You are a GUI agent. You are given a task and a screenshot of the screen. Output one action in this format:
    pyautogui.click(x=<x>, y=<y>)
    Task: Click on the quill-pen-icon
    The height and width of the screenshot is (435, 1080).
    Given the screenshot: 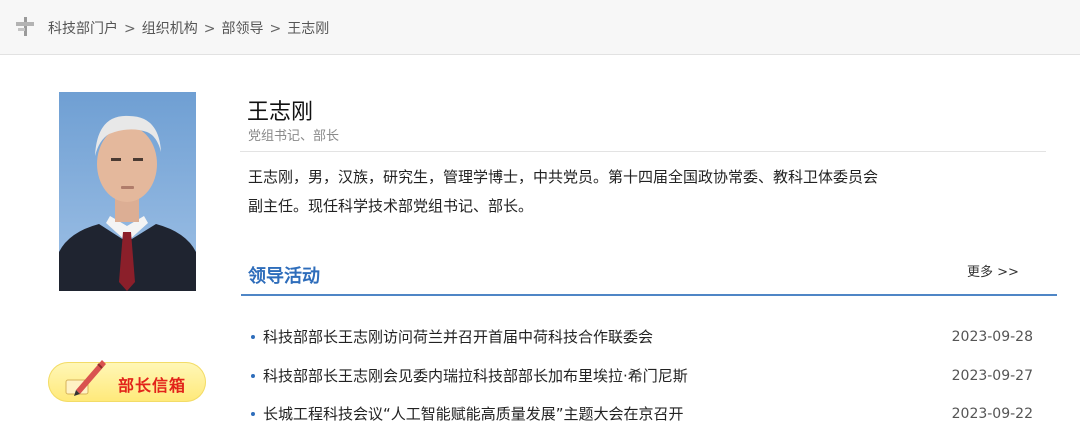 What is the action you would take?
    pyautogui.click(x=85, y=378)
    